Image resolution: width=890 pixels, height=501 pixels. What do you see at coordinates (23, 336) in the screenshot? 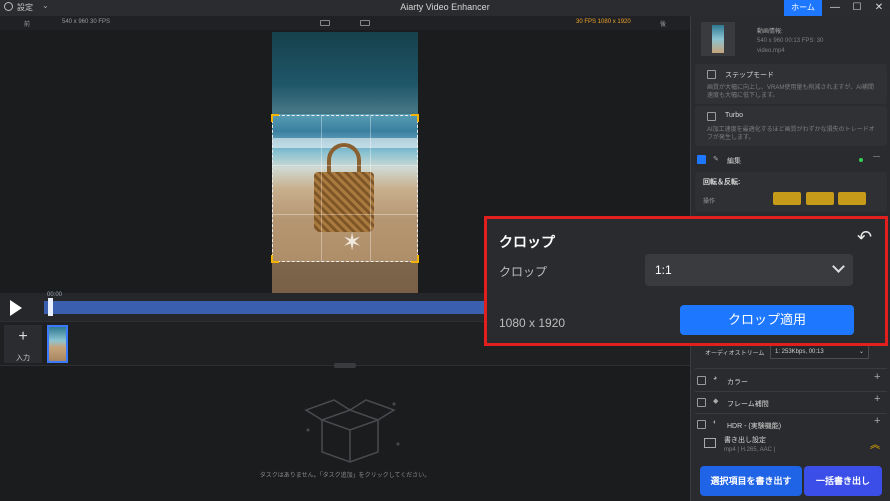
I see `plus-icon: +` at bounding box center [23, 336].